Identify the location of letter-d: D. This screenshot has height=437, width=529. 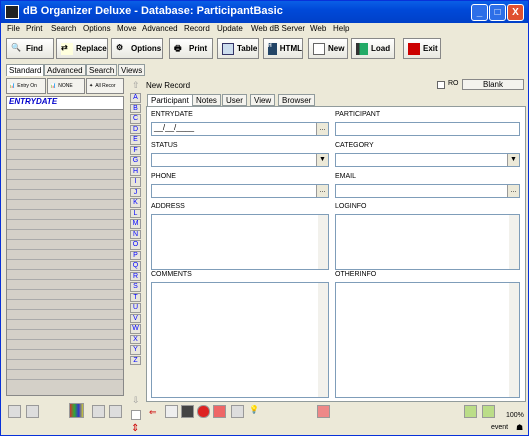
(135, 129).